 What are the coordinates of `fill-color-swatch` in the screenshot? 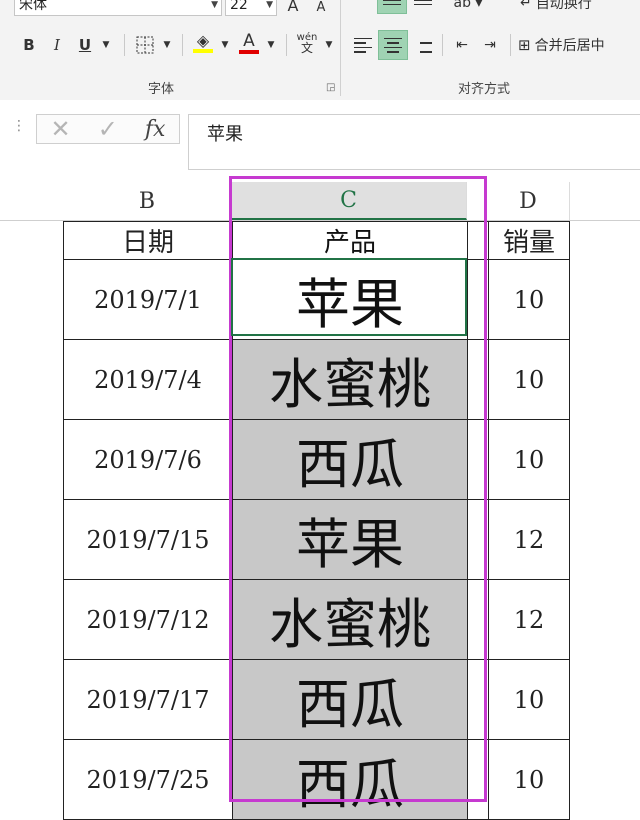 It's located at (203, 51).